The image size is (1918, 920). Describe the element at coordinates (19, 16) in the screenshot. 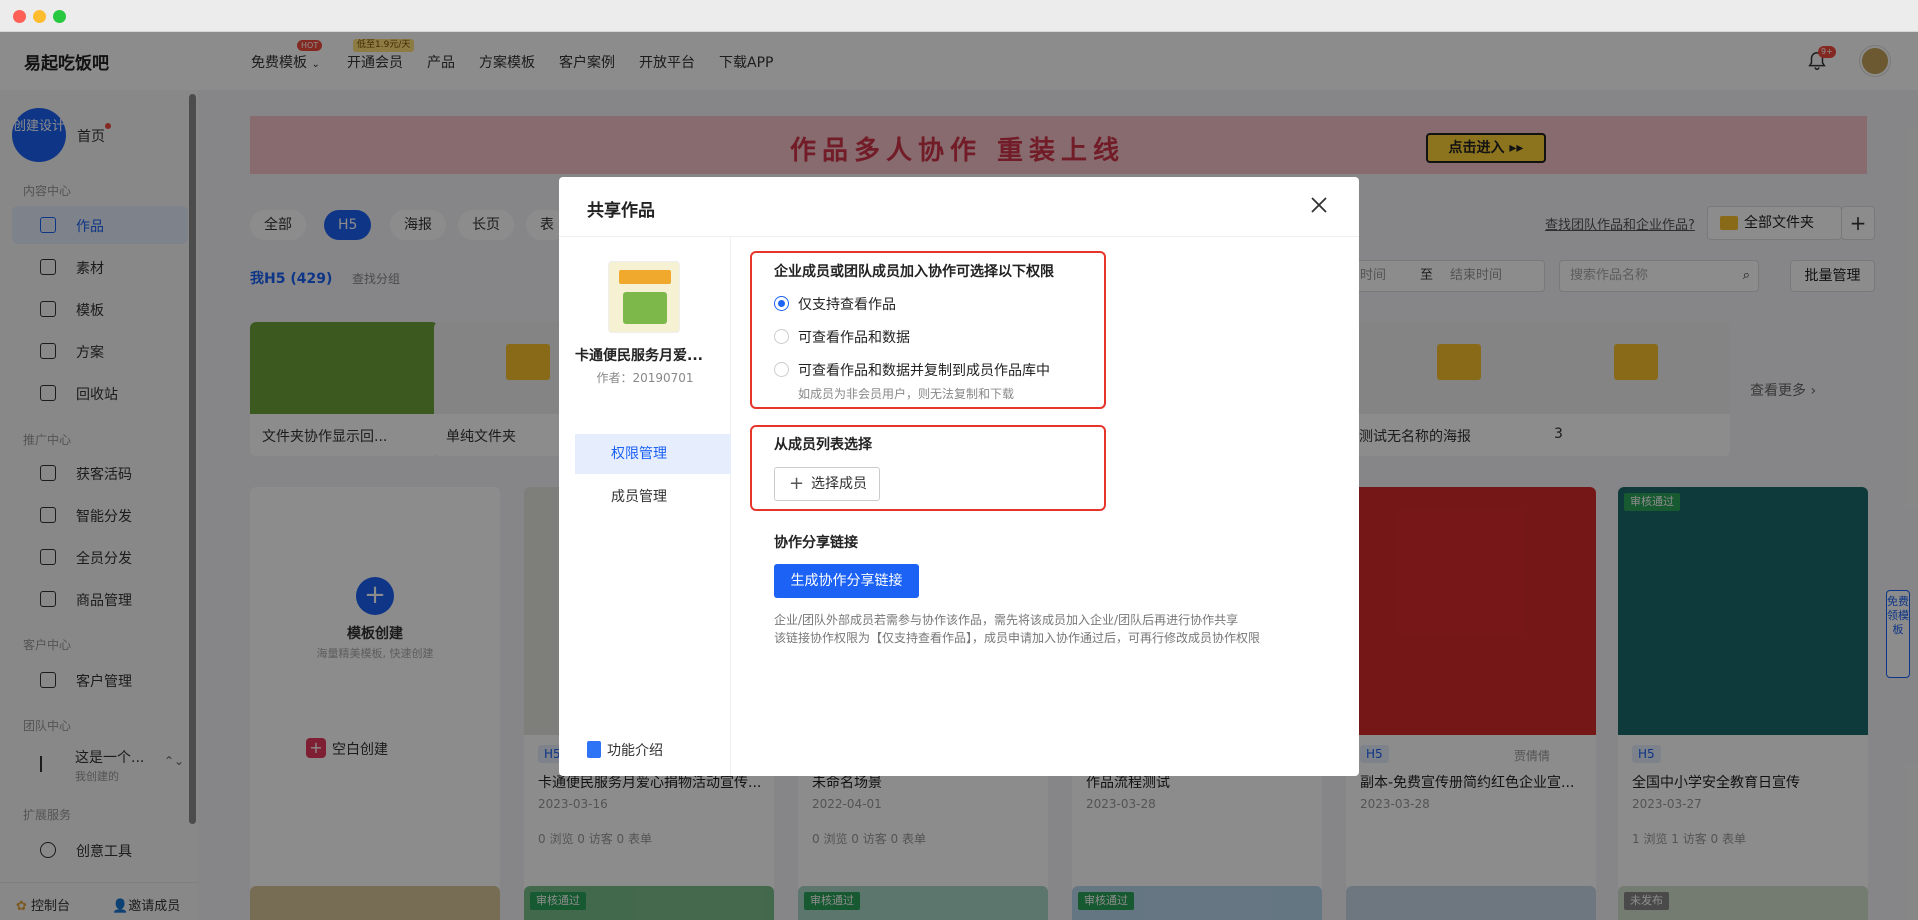

I see `close-window-button` at that location.